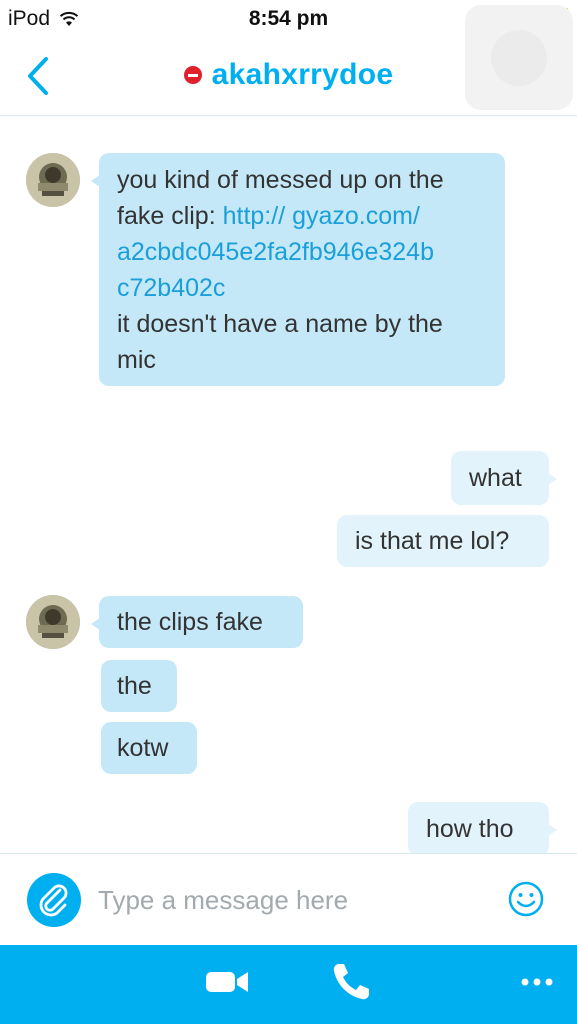 Image resolution: width=577 pixels, height=1024 pixels. Describe the element at coordinates (293, 900) in the screenshot. I see `message-input` at that location.